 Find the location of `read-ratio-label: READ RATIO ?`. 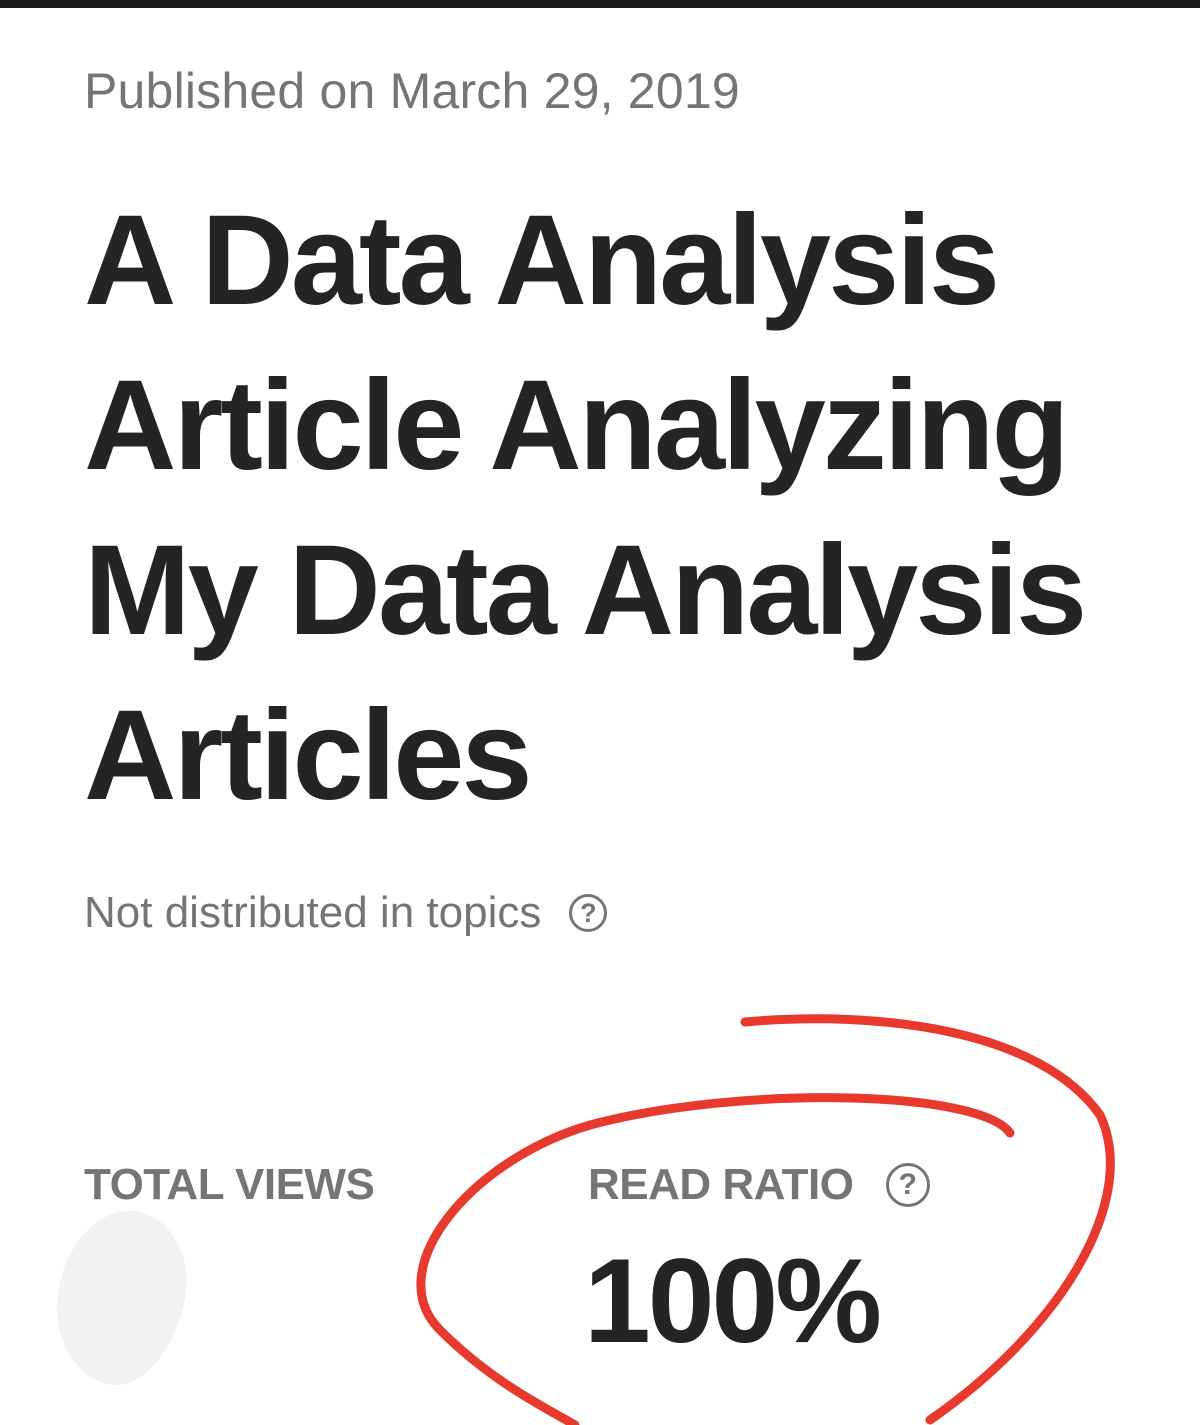

read-ratio-label: READ RATIO ? is located at coordinates (759, 1185).